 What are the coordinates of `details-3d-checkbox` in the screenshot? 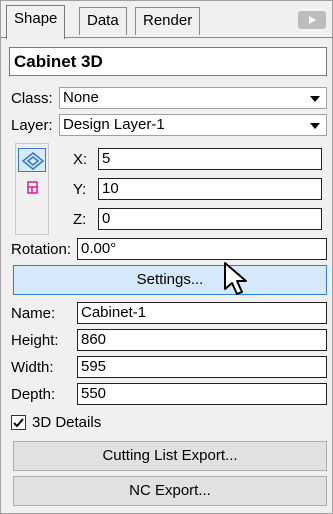 It's located at (18, 422).